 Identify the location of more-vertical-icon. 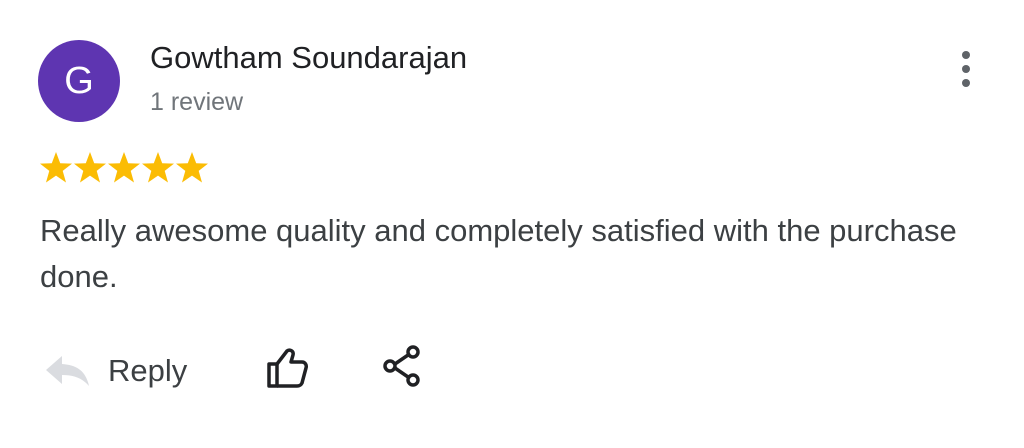
(966, 69).